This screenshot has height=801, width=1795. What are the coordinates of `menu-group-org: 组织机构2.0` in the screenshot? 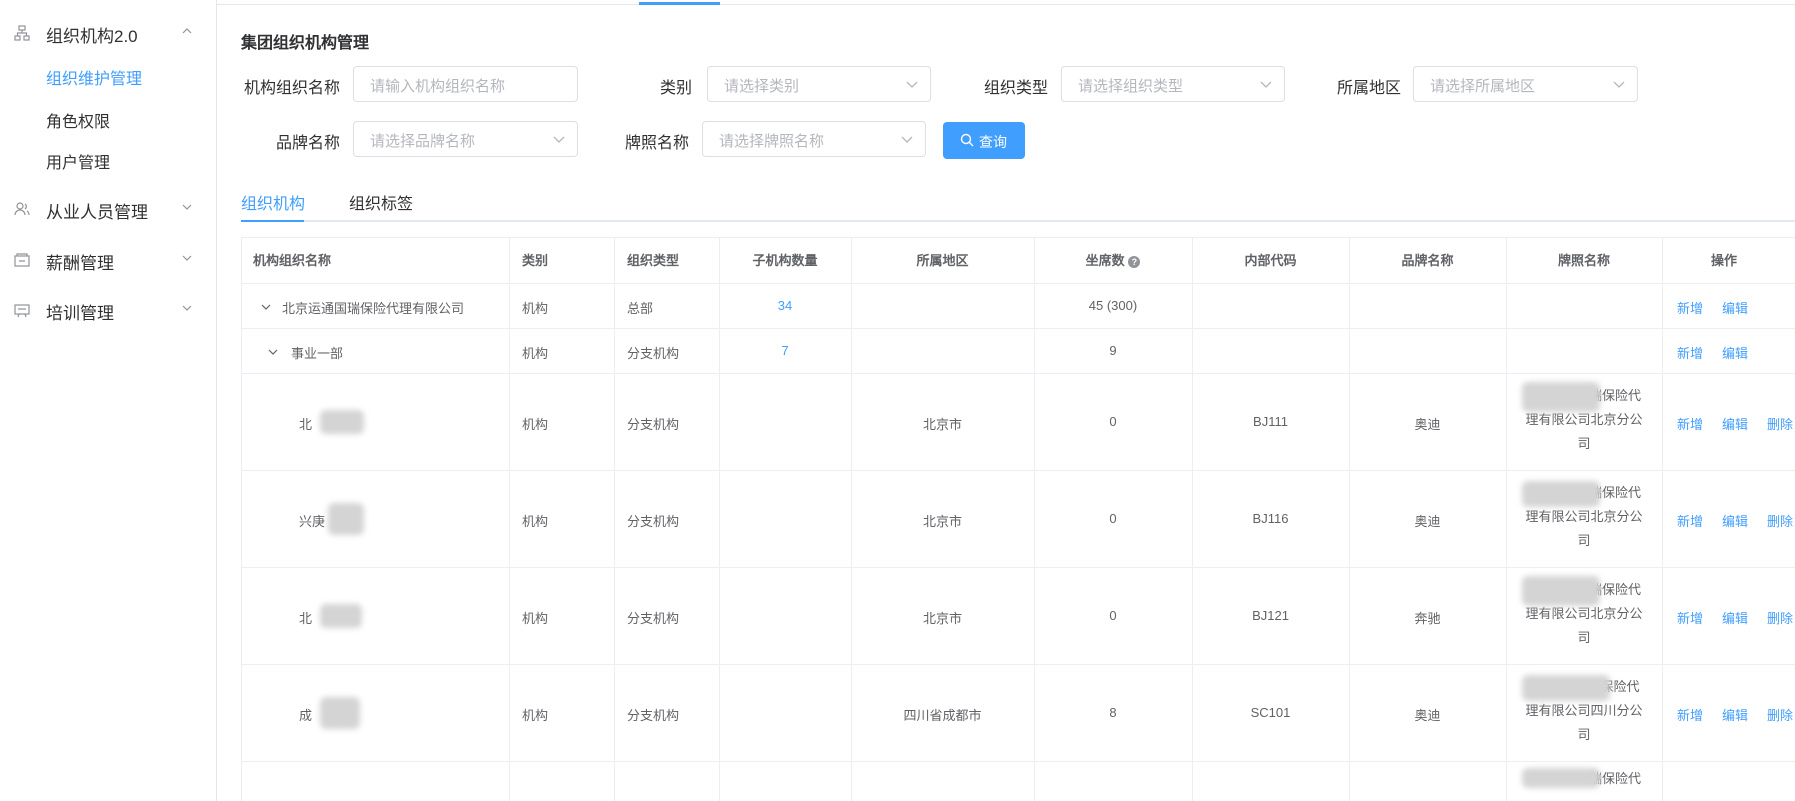 It's located at (108, 32).